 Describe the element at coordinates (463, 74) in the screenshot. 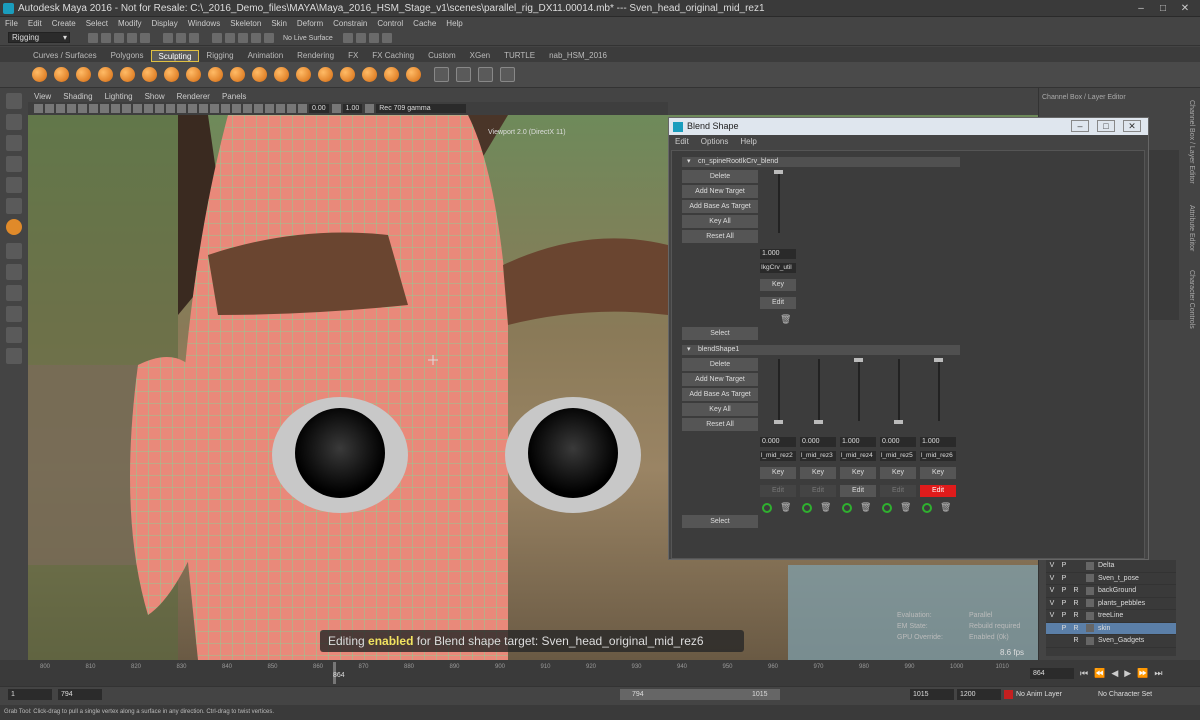

I see `sculpt-layers-icon` at that location.